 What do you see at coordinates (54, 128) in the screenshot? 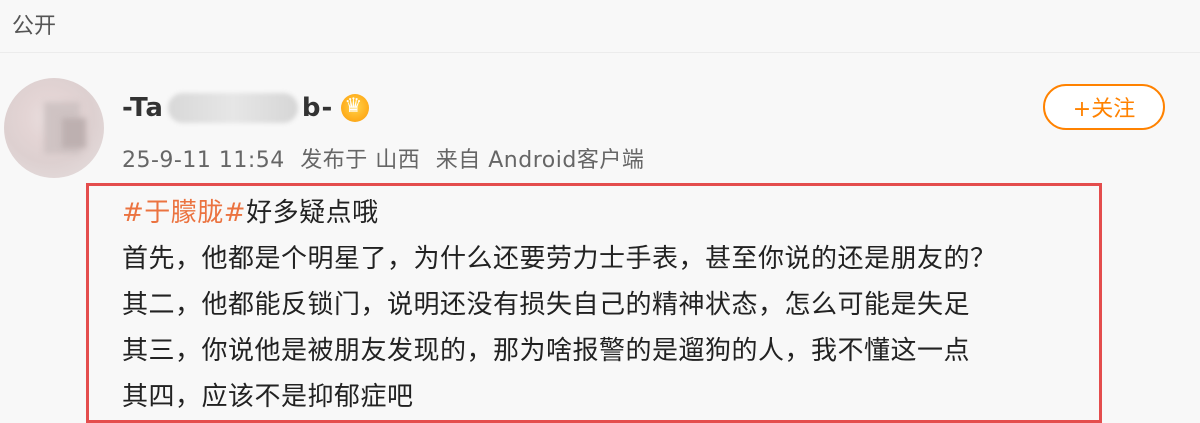
I see `avatar` at bounding box center [54, 128].